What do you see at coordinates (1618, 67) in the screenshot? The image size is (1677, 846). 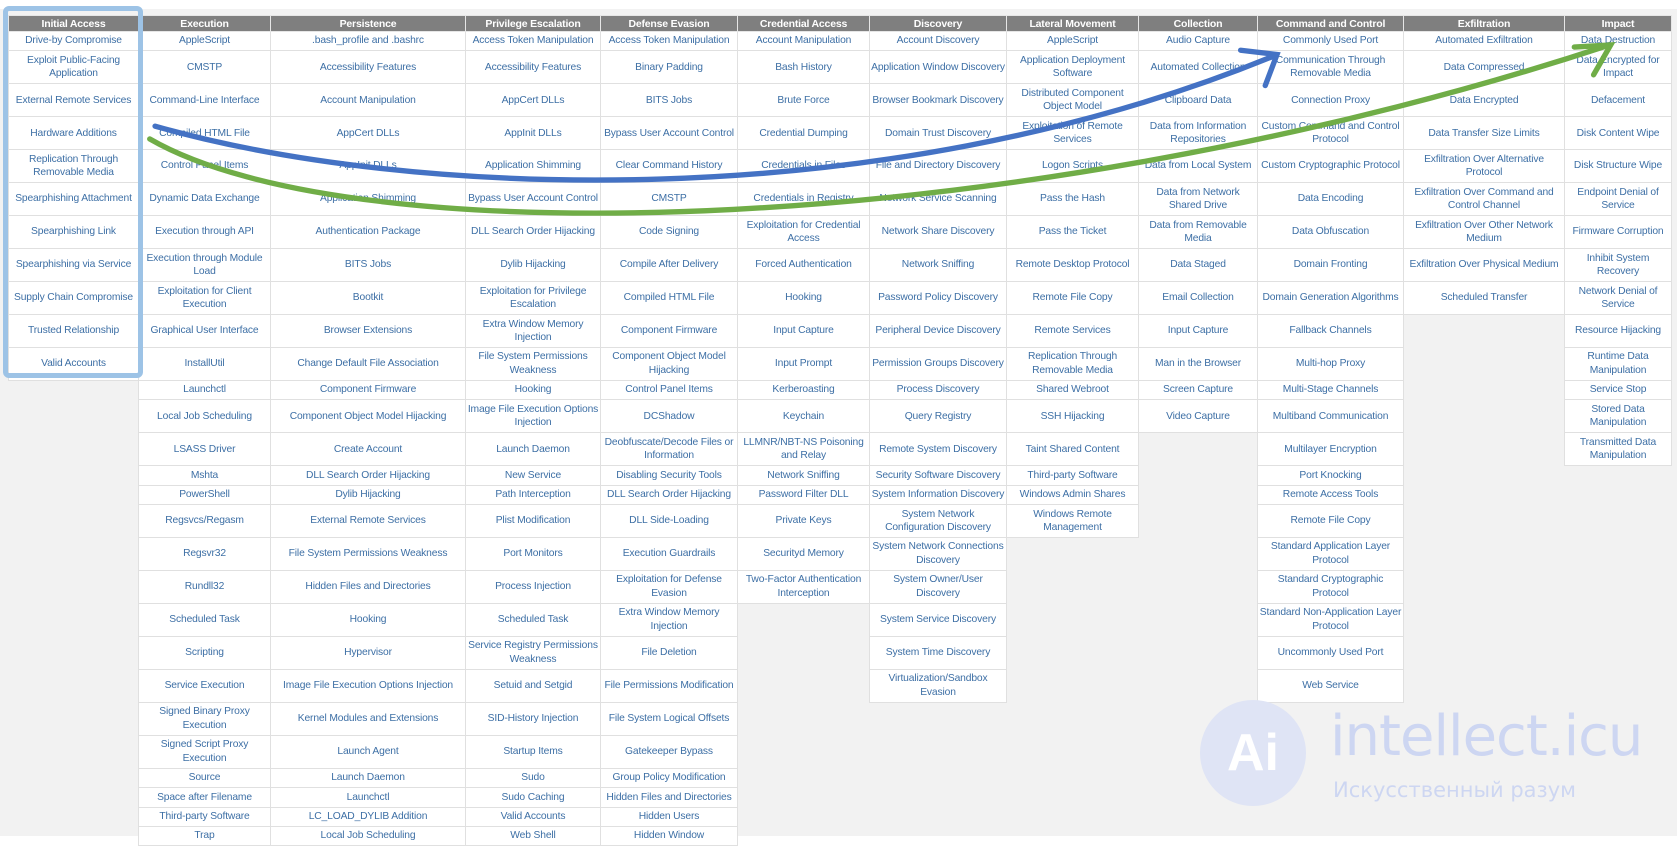 I see `technique-cell: Data Encrypted for Impact` at bounding box center [1618, 67].